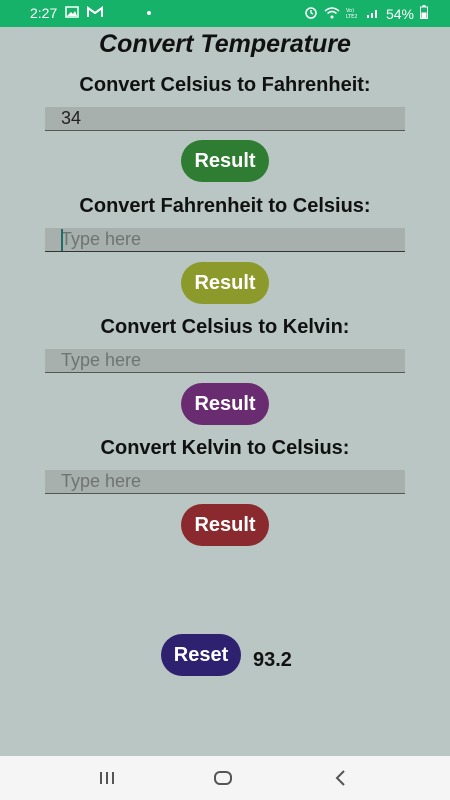  Describe the element at coordinates (272, 660) in the screenshot. I see `result-value: 93.2` at that location.